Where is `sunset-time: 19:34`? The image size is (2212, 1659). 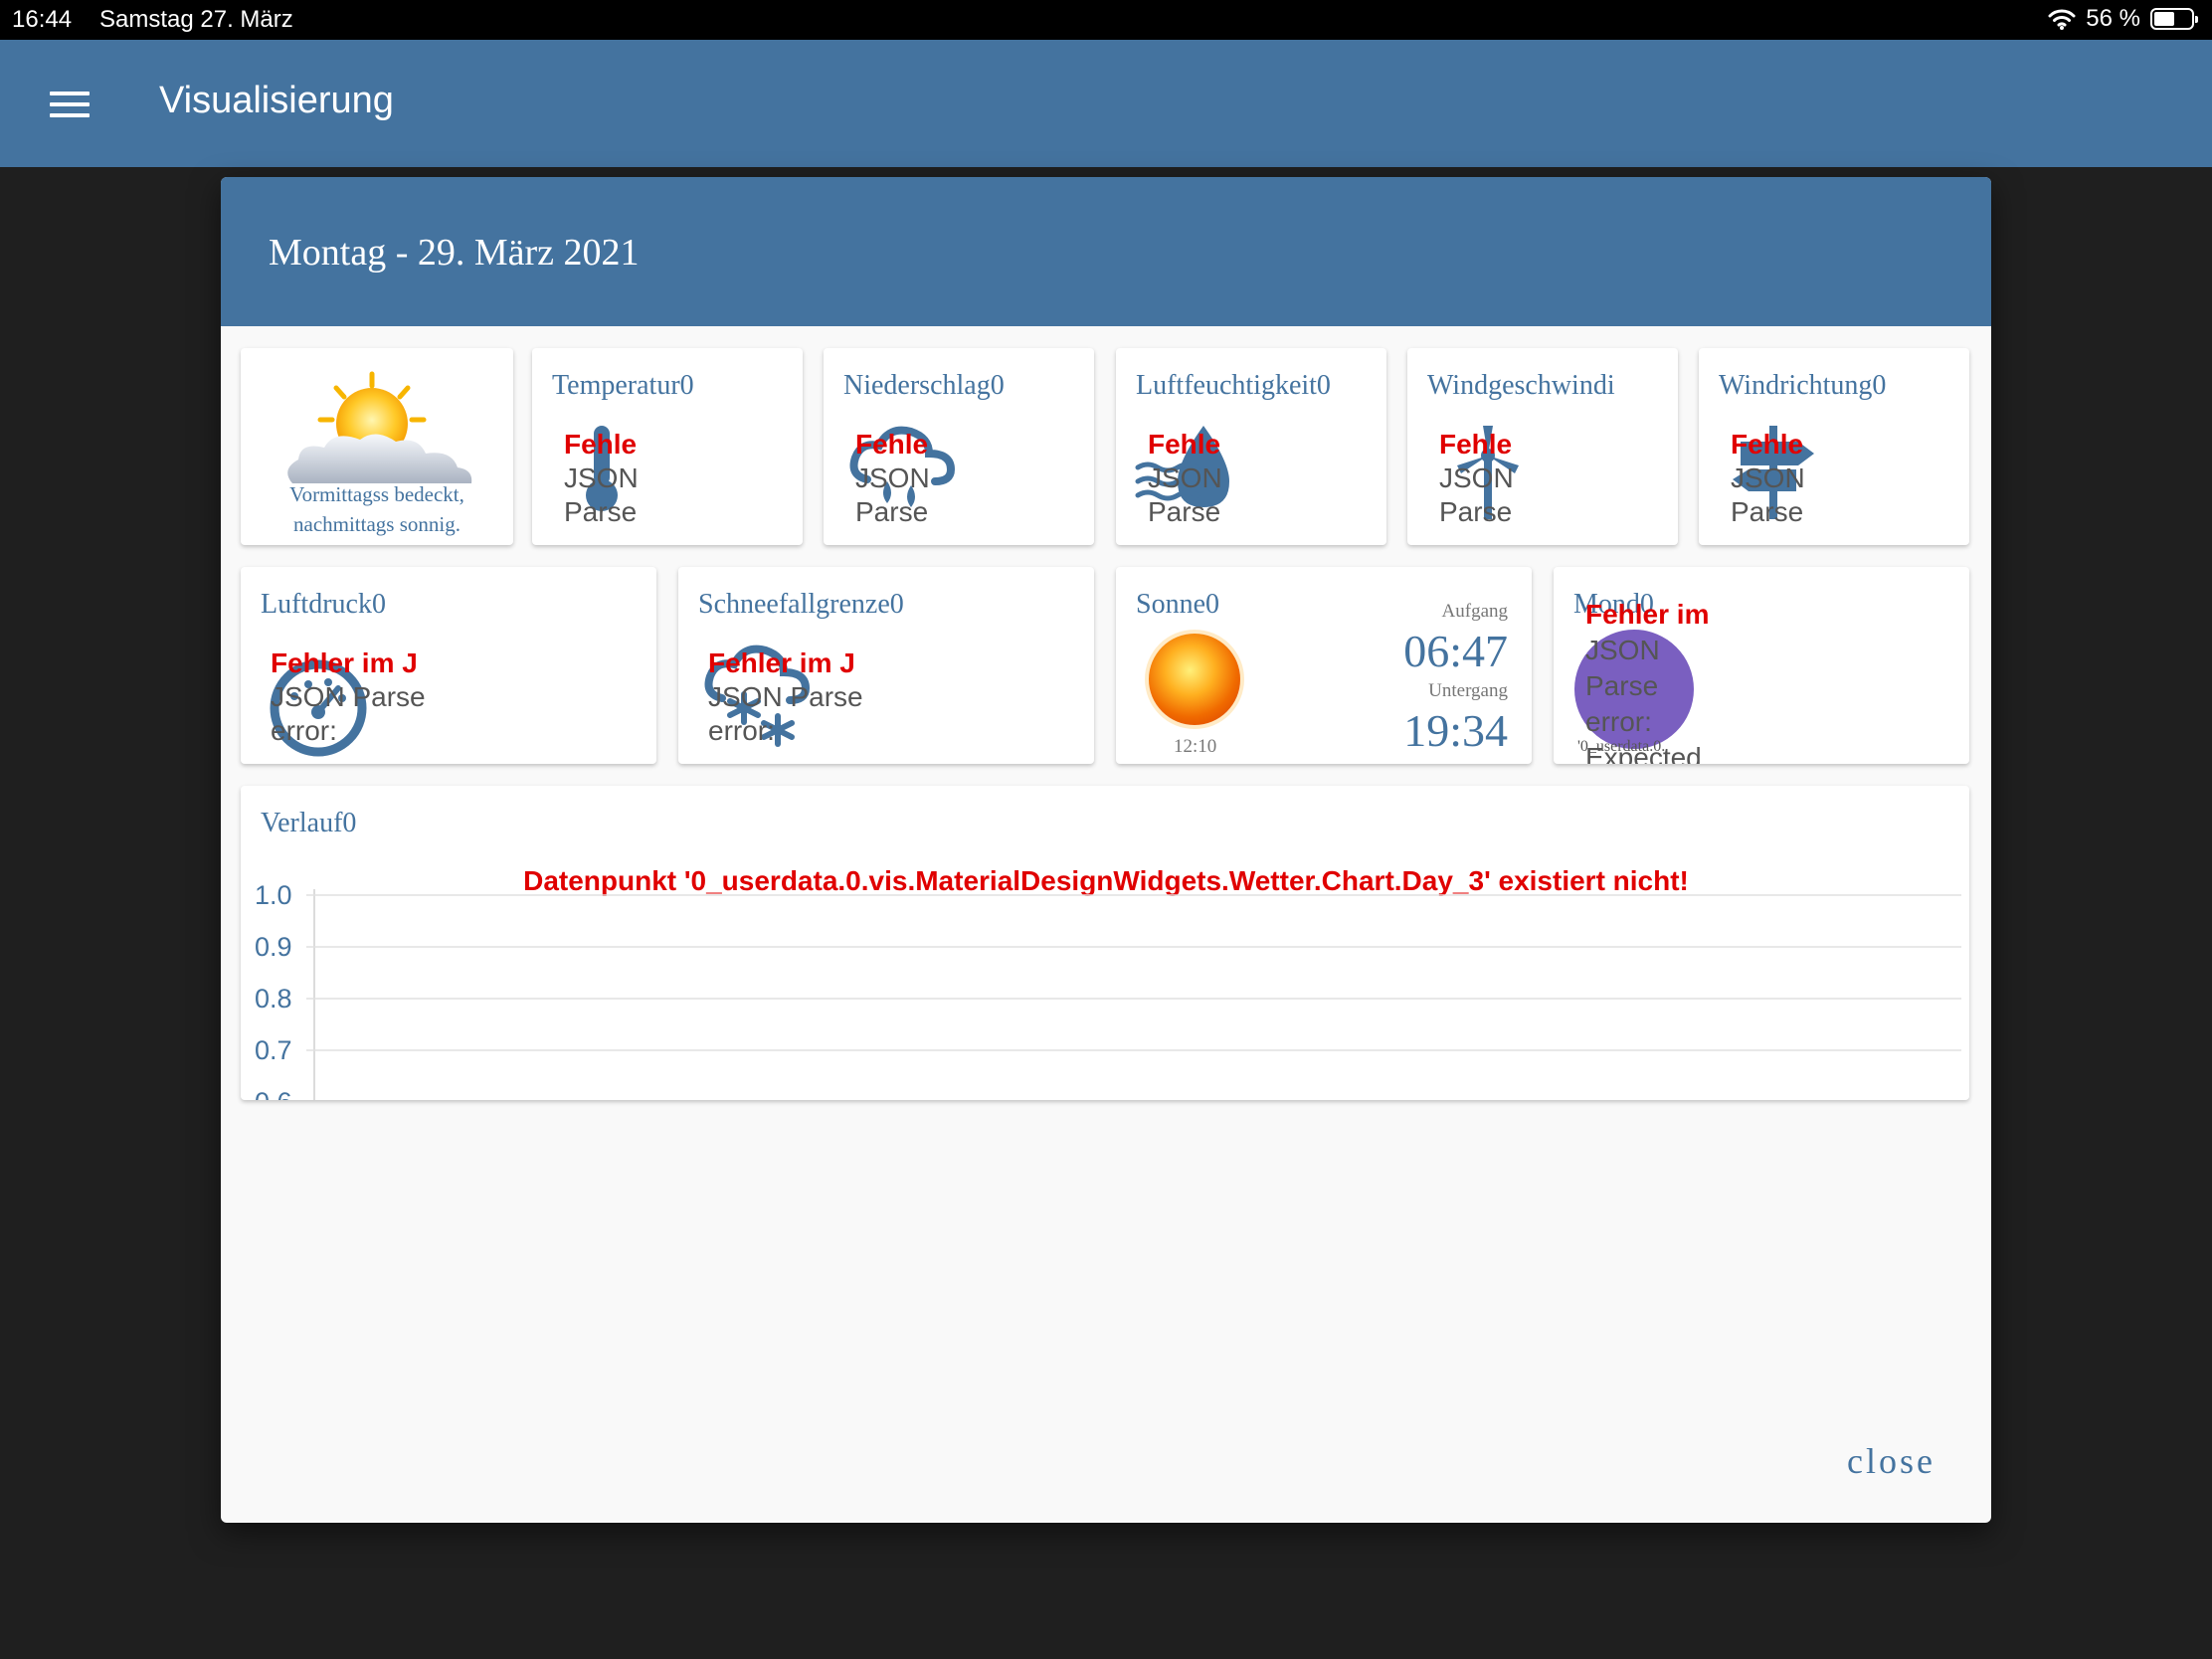
sunset-time: 19:34 is located at coordinates (1455, 730).